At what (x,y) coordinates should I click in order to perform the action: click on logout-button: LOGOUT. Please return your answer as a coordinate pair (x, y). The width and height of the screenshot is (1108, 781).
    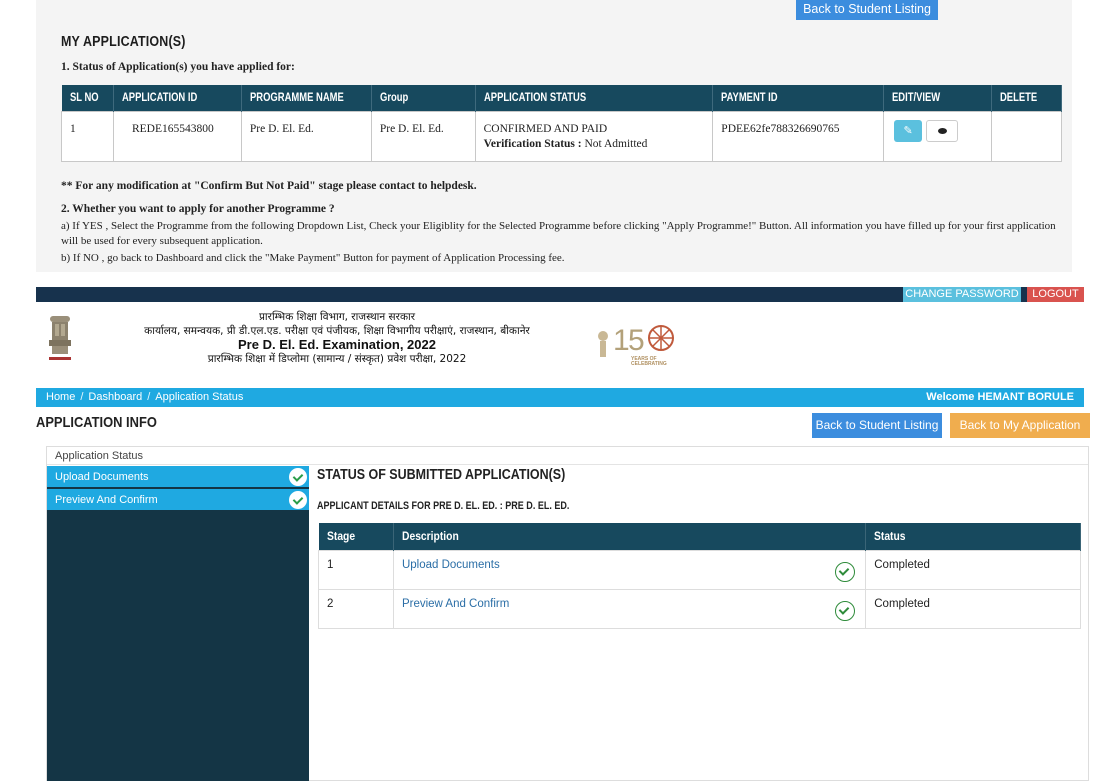
    Looking at the image, I should click on (1055, 294).